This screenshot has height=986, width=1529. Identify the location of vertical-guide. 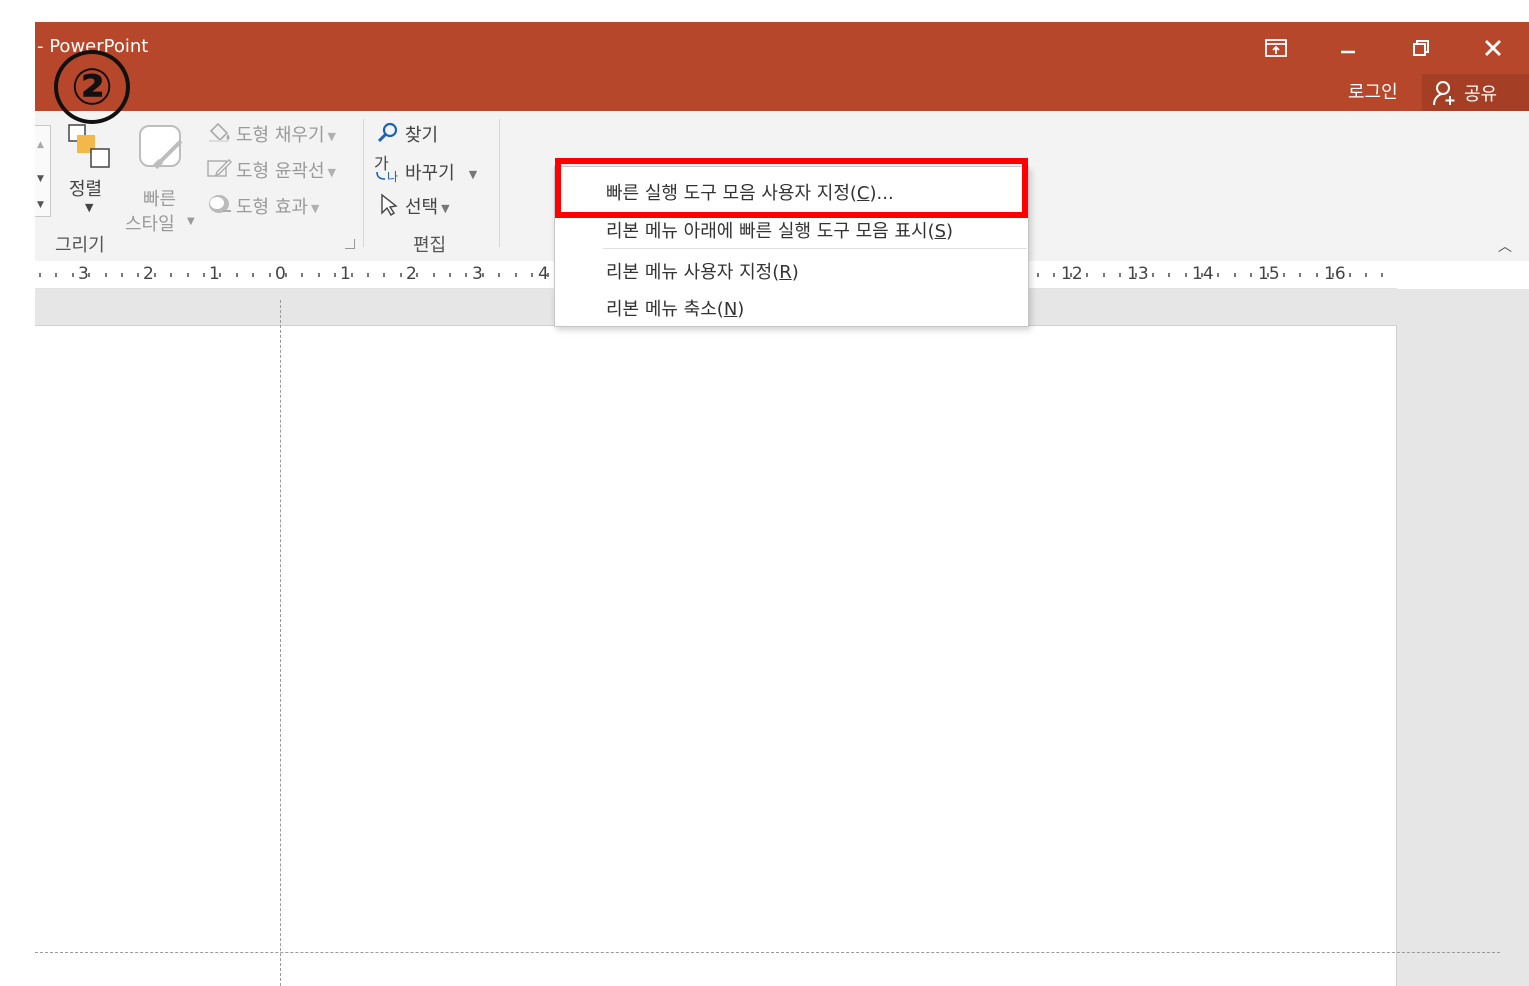
(280, 643).